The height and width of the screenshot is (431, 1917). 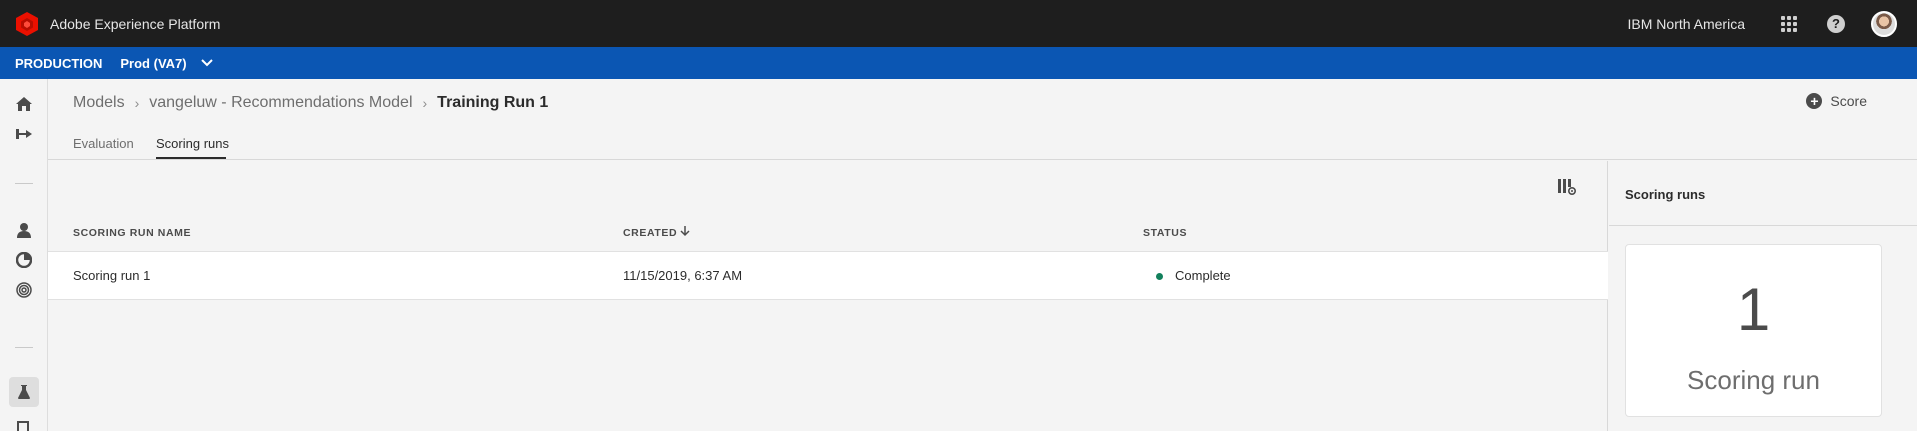 I want to click on breadcrumb-current: Training Run 1, so click(x=493, y=102).